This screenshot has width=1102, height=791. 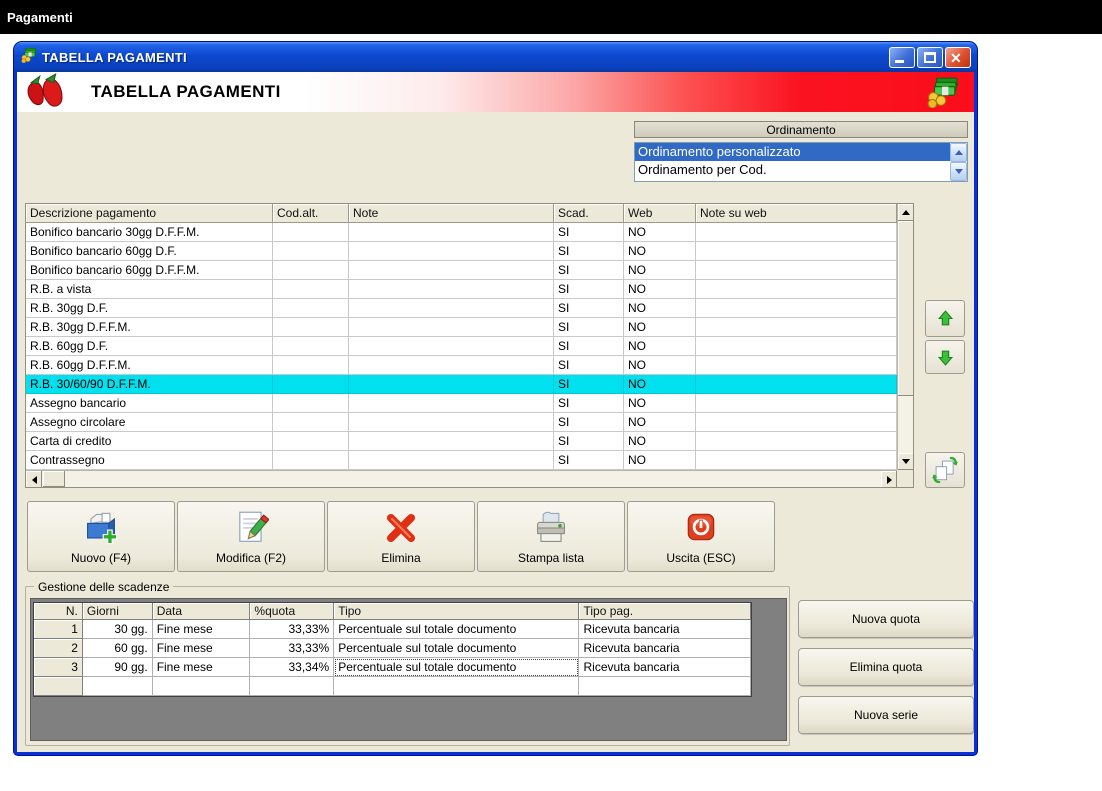 I want to click on column-header-descrizione: Descrizione pagamento, so click(x=149, y=213).